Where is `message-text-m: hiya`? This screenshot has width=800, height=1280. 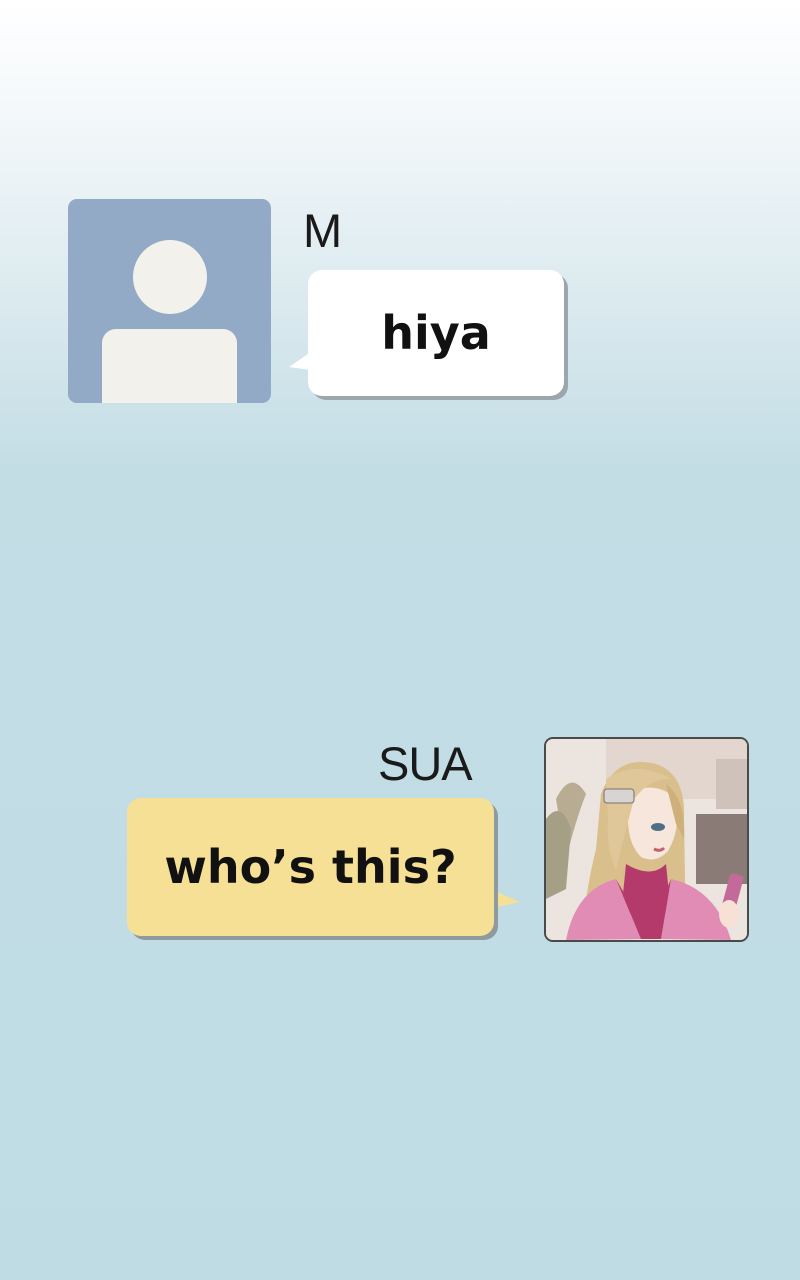 message-text-m: hiya is located at coordinates (436, 333).